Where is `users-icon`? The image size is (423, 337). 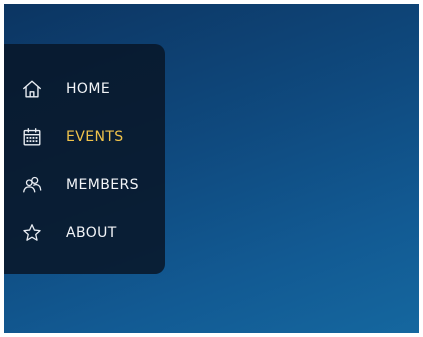
users-icon is located at coordinates (32, 185).